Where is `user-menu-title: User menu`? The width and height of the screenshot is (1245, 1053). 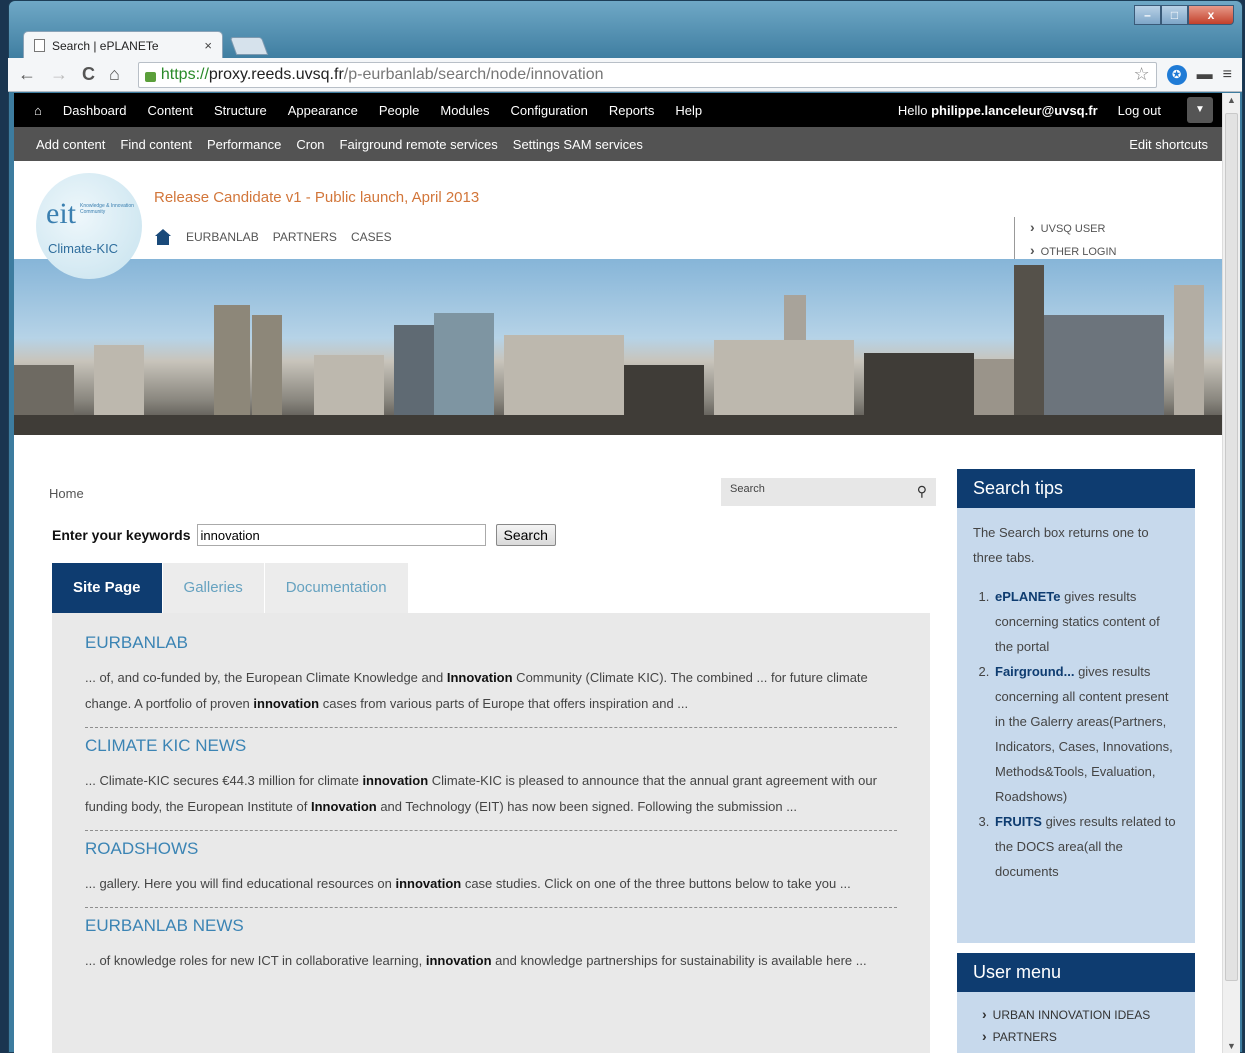 user-menu-title: User menu is located at coordinates (1076, 972).